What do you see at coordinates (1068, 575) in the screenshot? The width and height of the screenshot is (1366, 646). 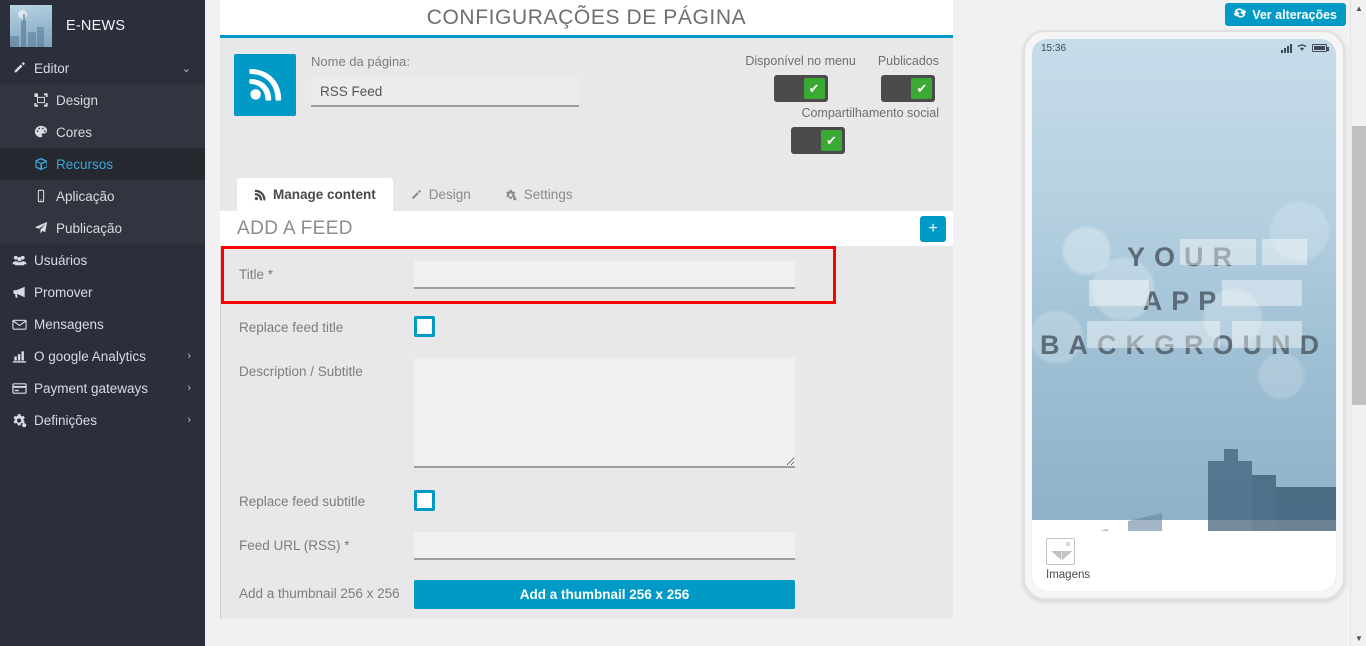 I see `footer-item-label: Imagens` at bounding box center [1068, 575].